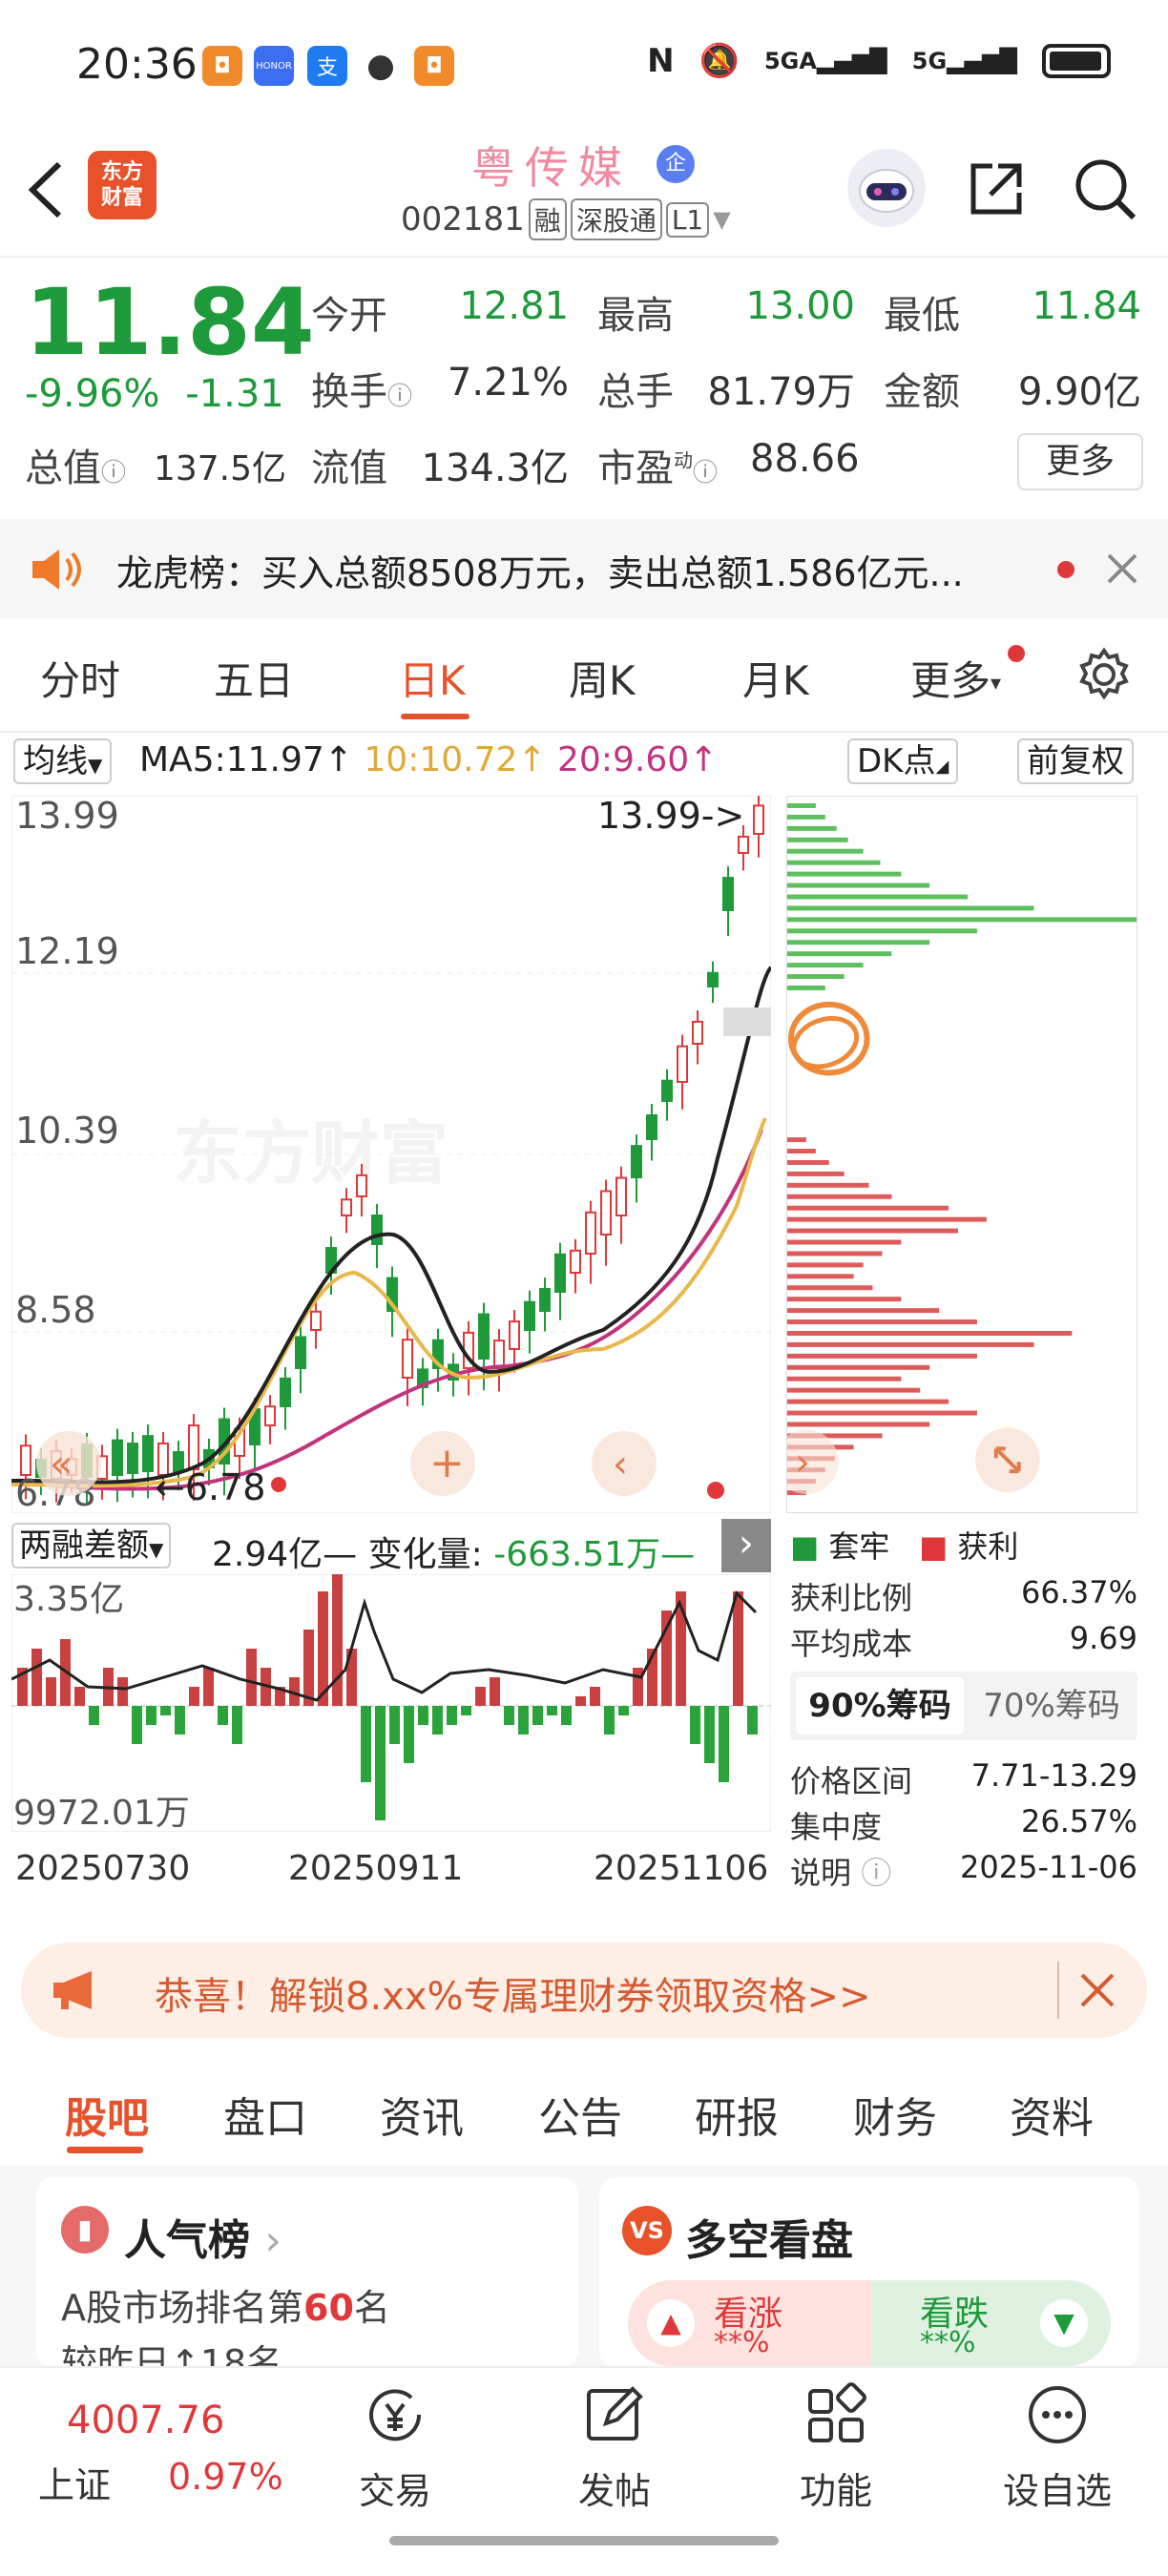 This screenshot has height=2576, width=1168. I want to click on avg-cost-label: 平均成本, so click(851, 1644).